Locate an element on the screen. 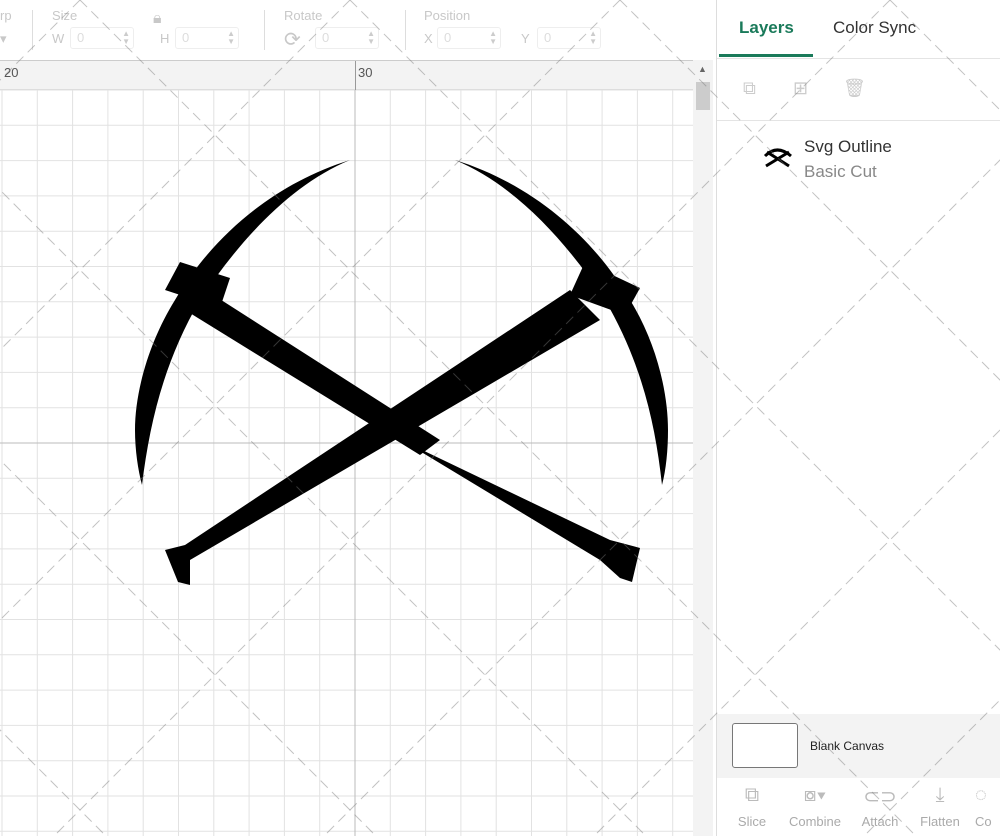 The height and width of the screenshot is (836, 1000). blank-canvas-label: Blank Canvas is located at coordinates (847, 746).